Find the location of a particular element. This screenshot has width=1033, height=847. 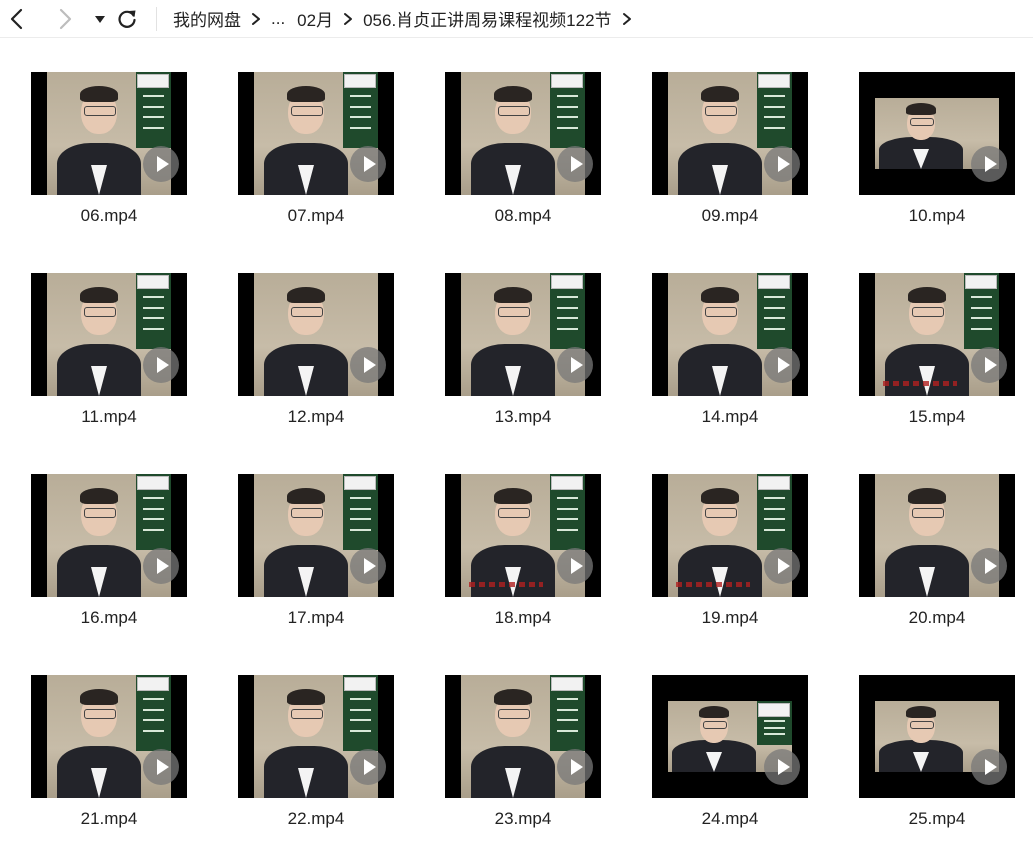

file-tile: 14.mp4 is located at coordinates (730, 358).